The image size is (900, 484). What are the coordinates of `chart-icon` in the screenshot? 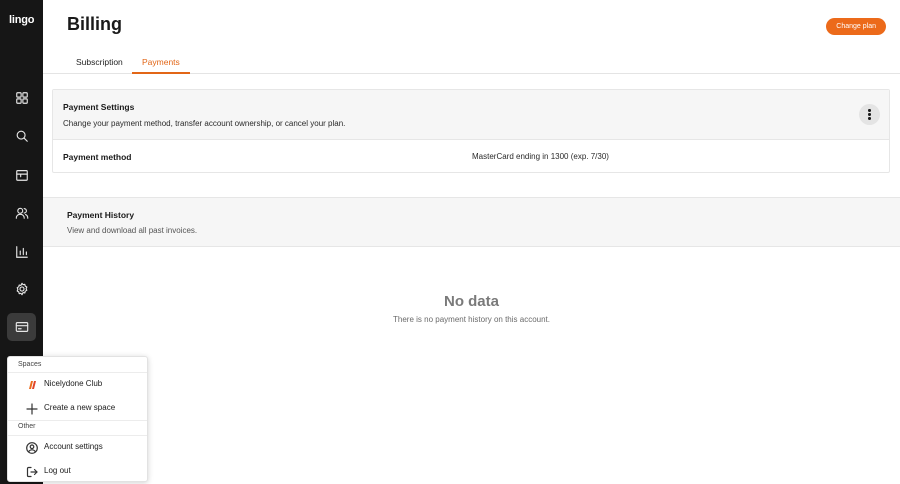 It's located at (21, 252).